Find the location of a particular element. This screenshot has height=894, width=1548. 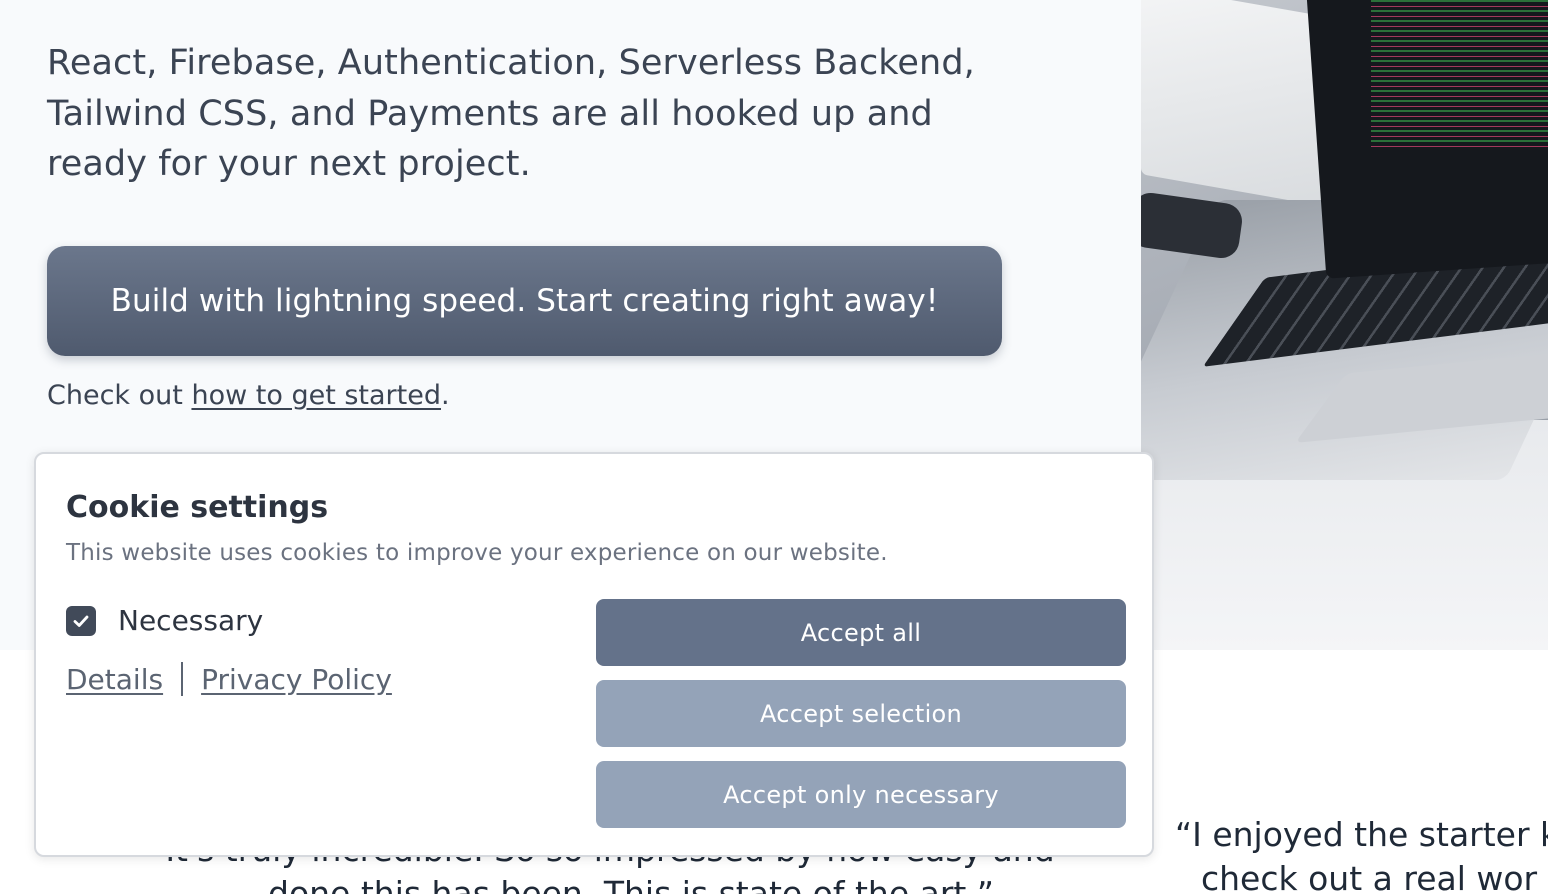

cookie-dialog-title: Cookie settings is located at coordinates (197, 507).